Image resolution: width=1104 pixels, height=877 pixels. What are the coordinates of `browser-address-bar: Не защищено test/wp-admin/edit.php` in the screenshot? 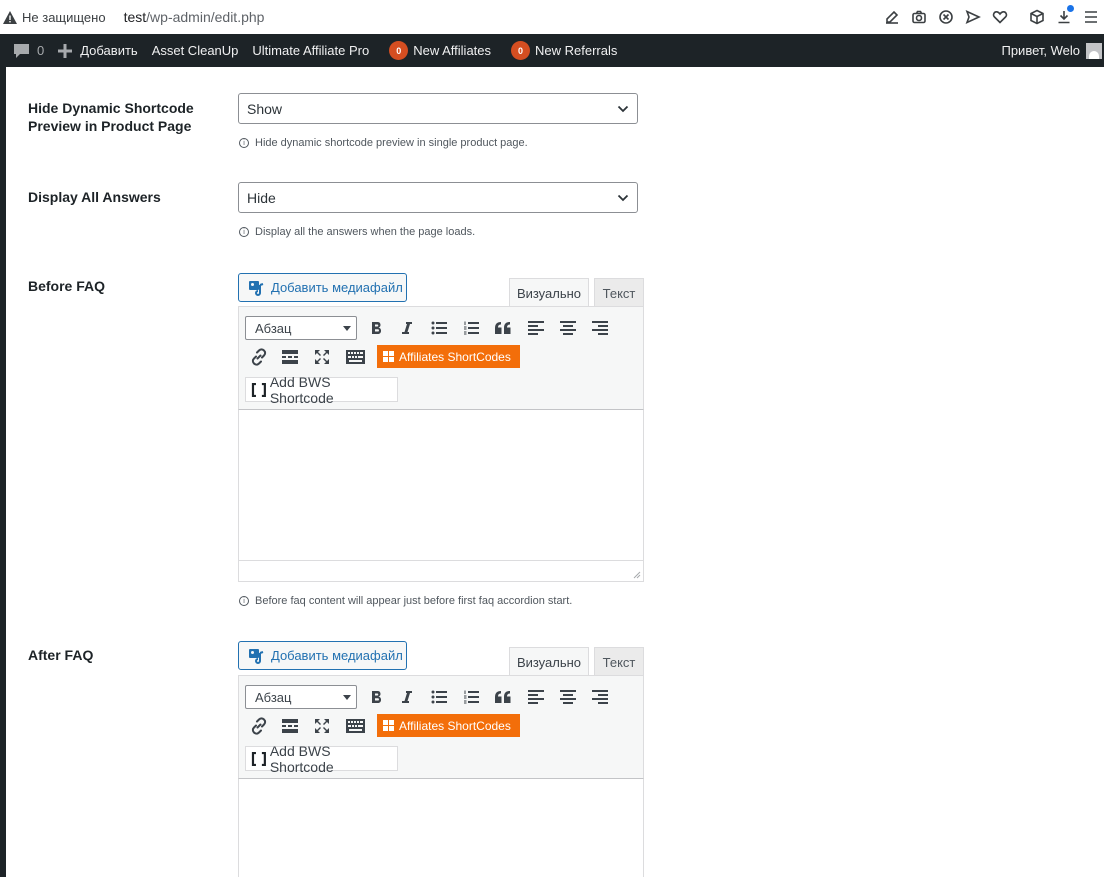 It's located at (552, 17).